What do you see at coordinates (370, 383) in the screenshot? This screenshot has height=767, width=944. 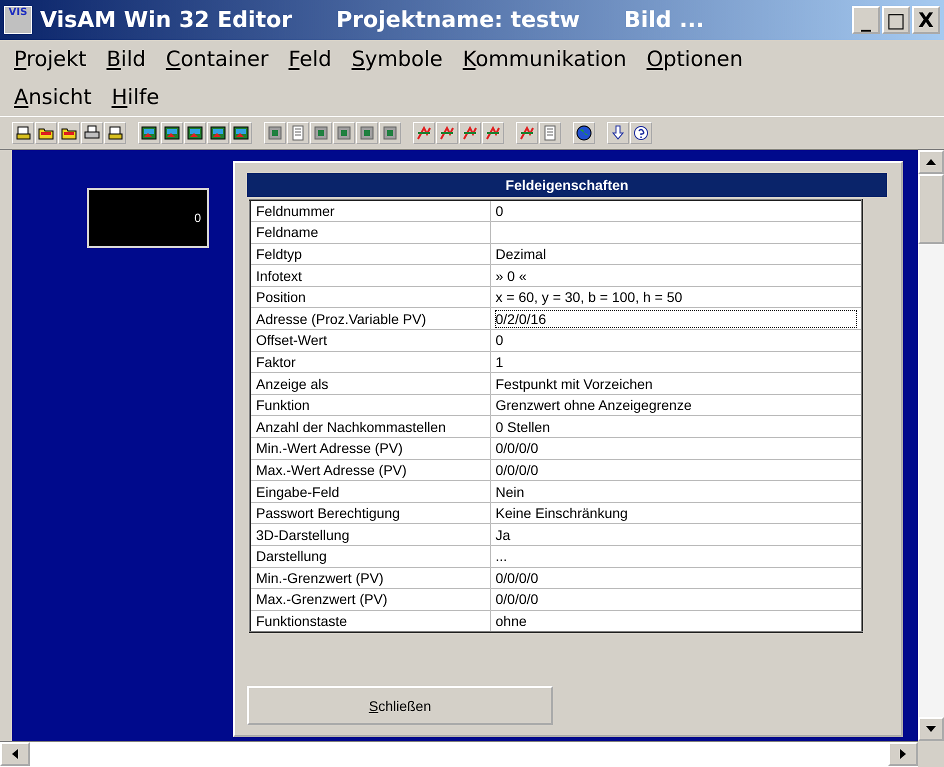 I see `property-name: Anzeige als` at bounding box center [370, 383].